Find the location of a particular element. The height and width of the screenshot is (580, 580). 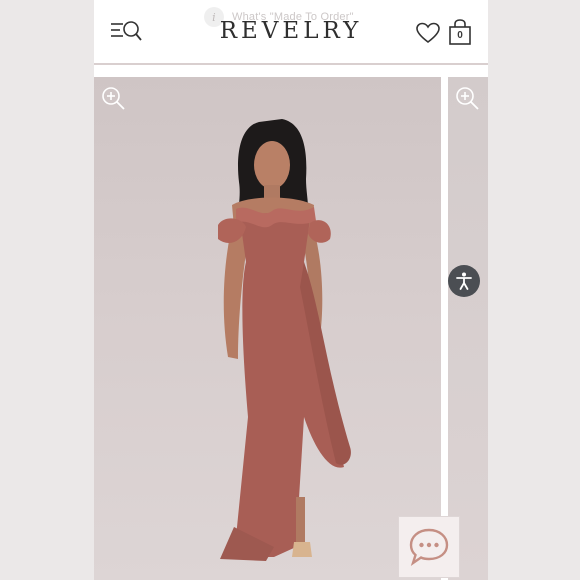

header-divider is located at coordinates (291, 64).